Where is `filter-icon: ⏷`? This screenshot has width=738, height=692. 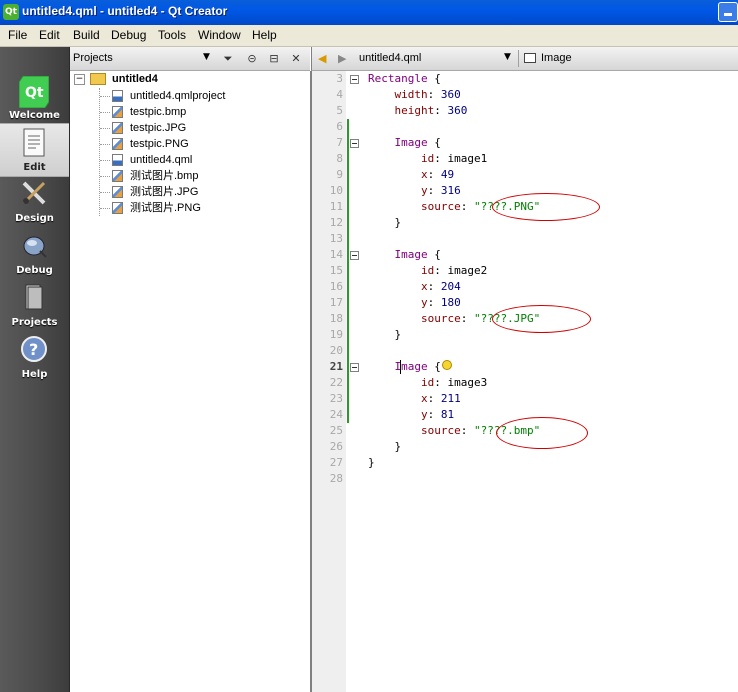
filter-icon: ⏷ is located at coordinates (228, 58).